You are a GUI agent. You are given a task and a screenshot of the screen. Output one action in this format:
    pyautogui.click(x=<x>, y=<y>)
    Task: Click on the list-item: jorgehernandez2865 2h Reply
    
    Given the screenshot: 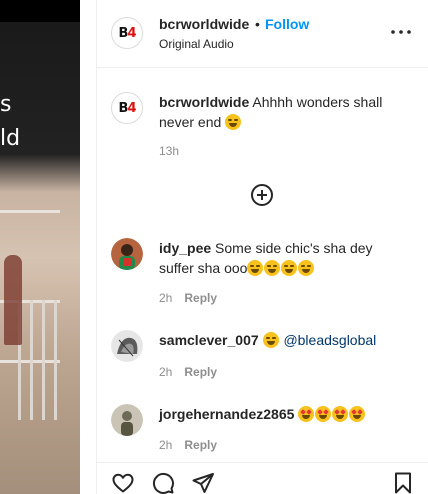 What is the action you would take?
    pyautogui.click(x=262, y=430)
    